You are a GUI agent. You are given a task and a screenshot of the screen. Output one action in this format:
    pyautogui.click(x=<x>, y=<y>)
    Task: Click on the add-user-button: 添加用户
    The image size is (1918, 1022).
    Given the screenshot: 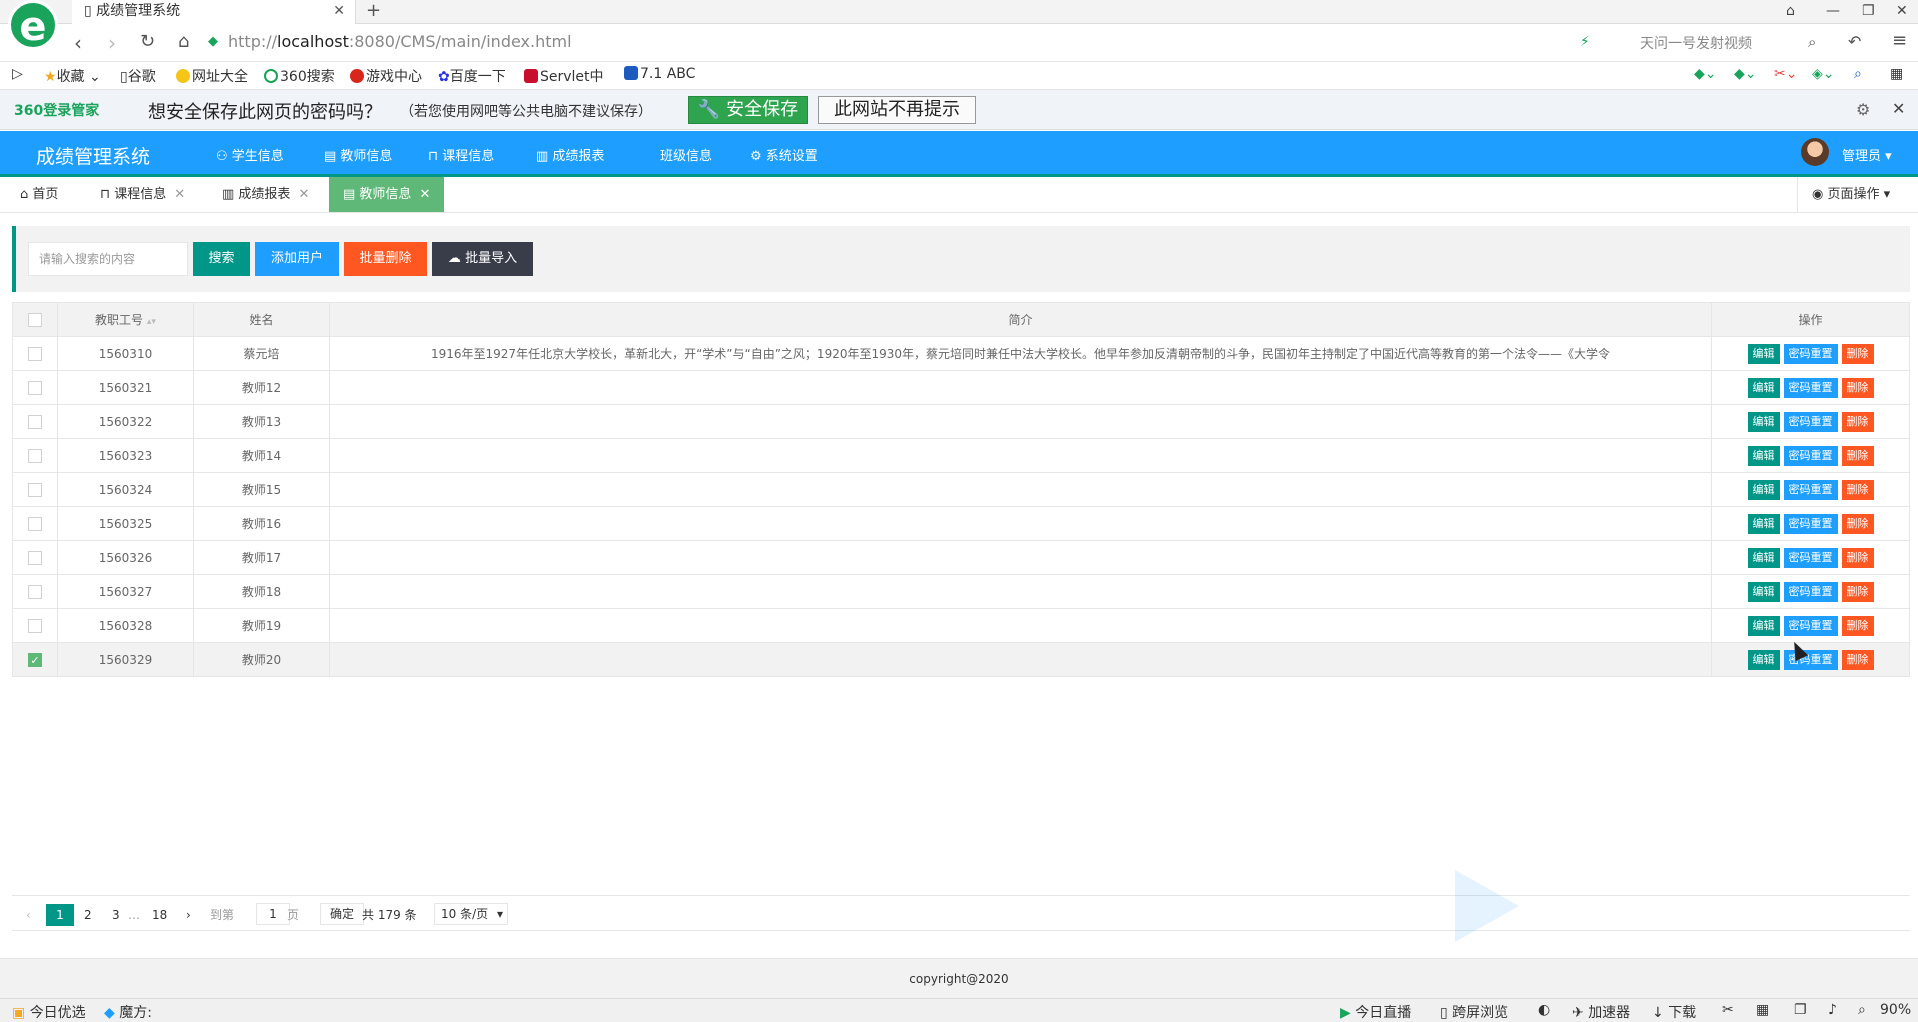 What is the action you would take?
    pyautogui.click(x=297, y=259)
    